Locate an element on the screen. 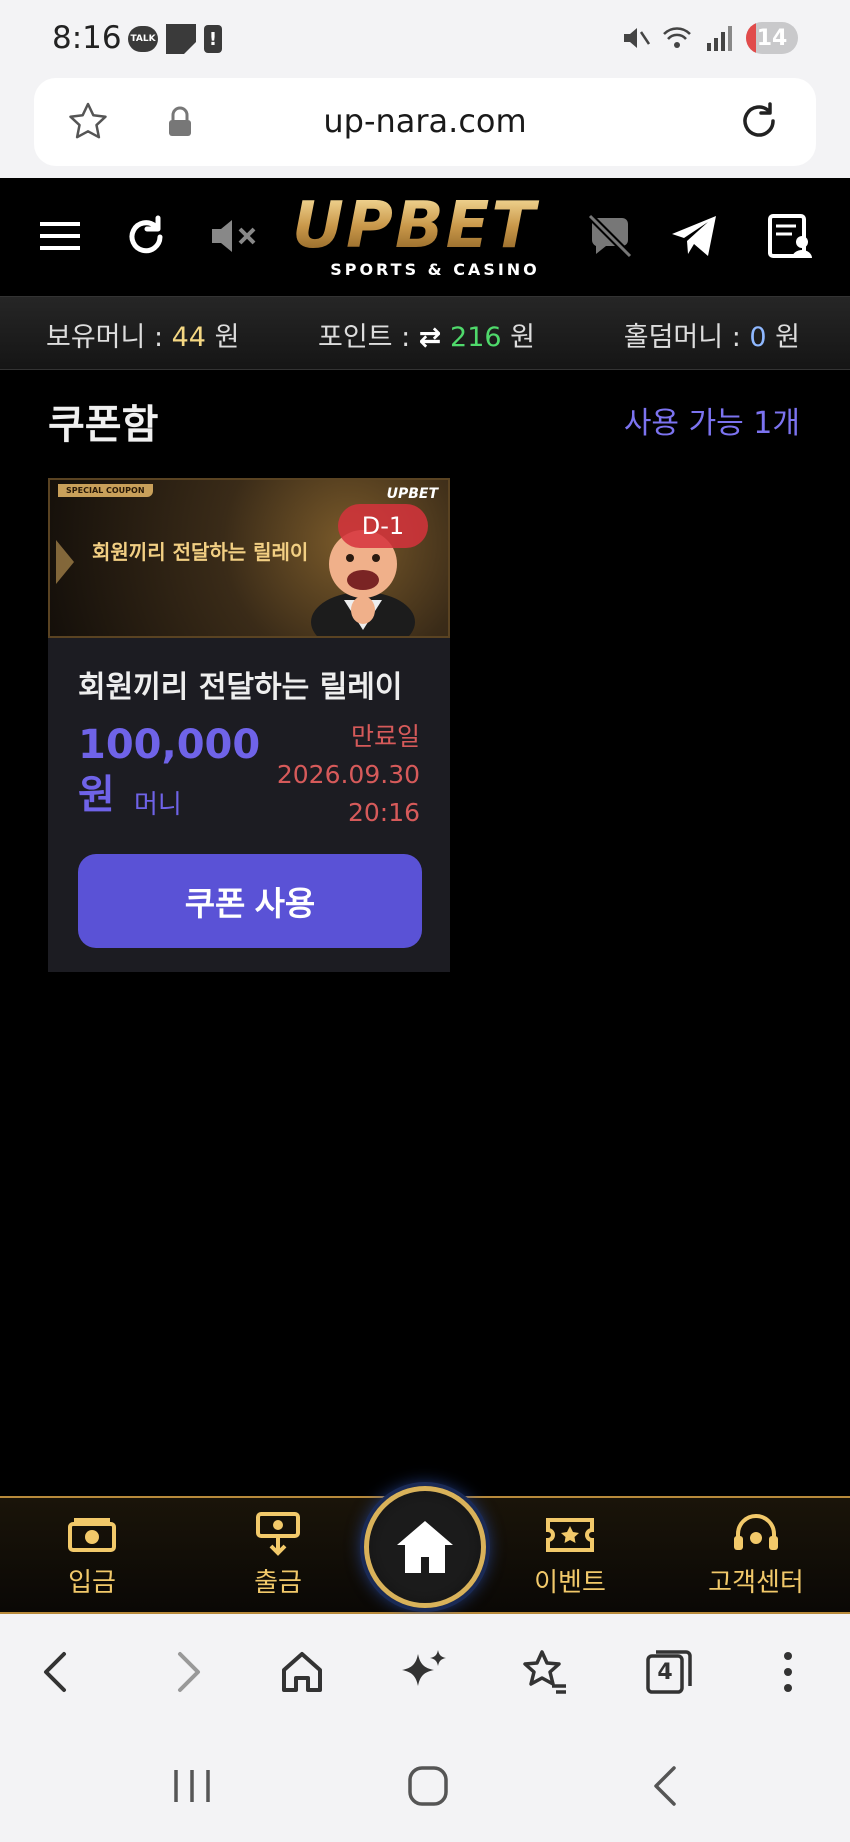  browser-toolbar: 4 is located at coordinates (425, 1672).